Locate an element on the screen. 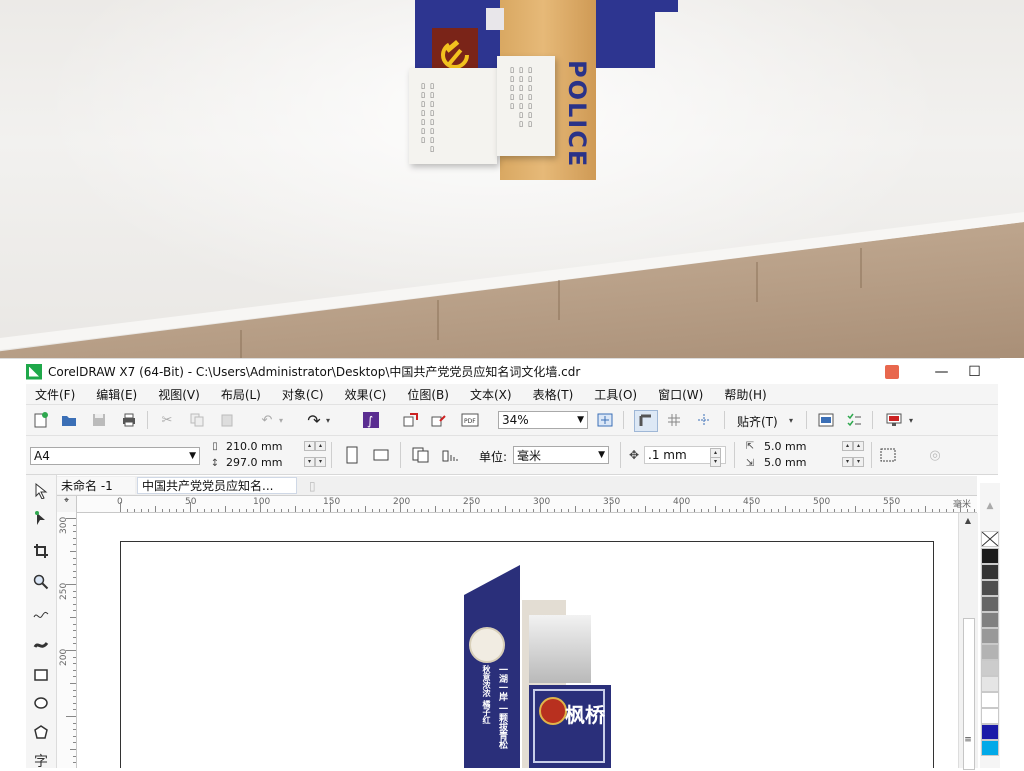 Image resolution: width=1024 pixels, height=771 pixels. menu-view: 视图(V) is located at coordinates (179, 394).